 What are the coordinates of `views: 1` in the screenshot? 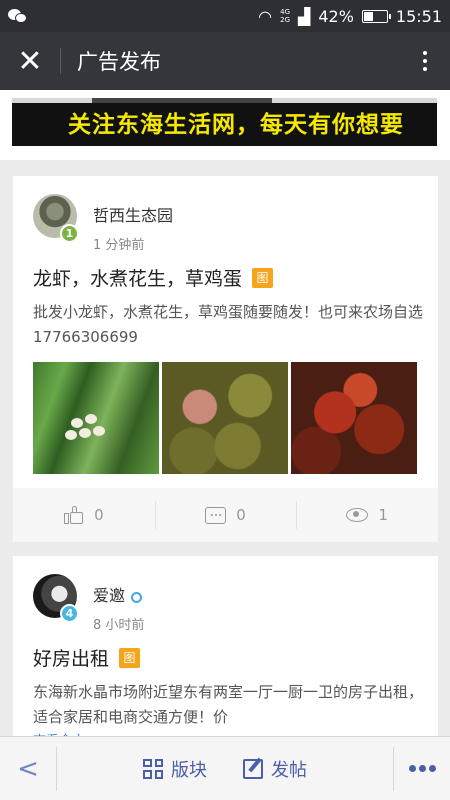 It's located at (367, 515).